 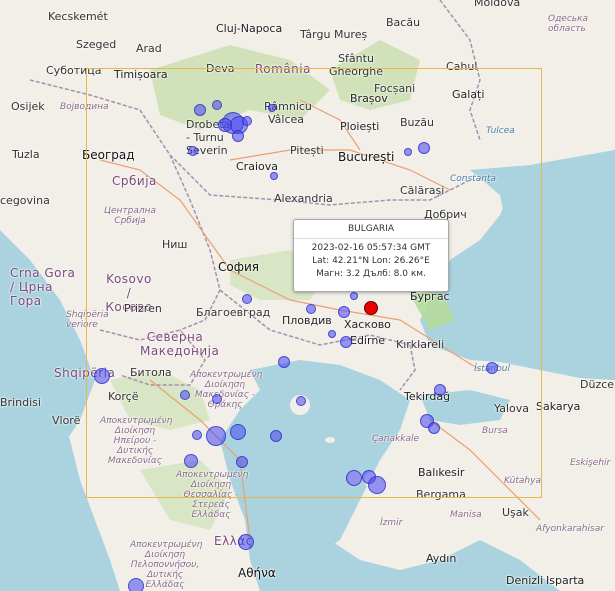 What do you see at coordinates (78, 16) in the screenshot?
I see `label-kecskemet: Kecskemét` at bounding box center [78, 16].